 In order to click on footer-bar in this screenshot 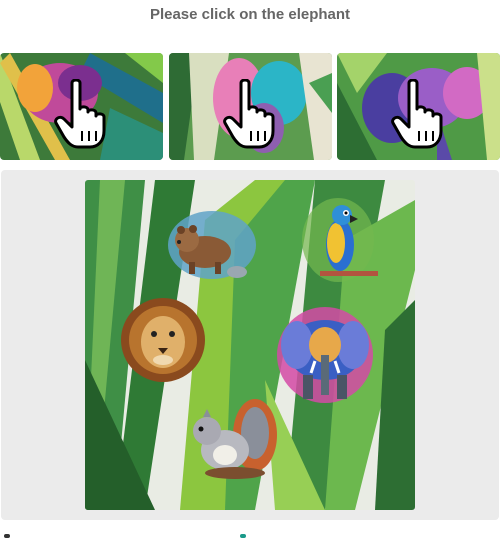, I will do `click(250, 532)`.